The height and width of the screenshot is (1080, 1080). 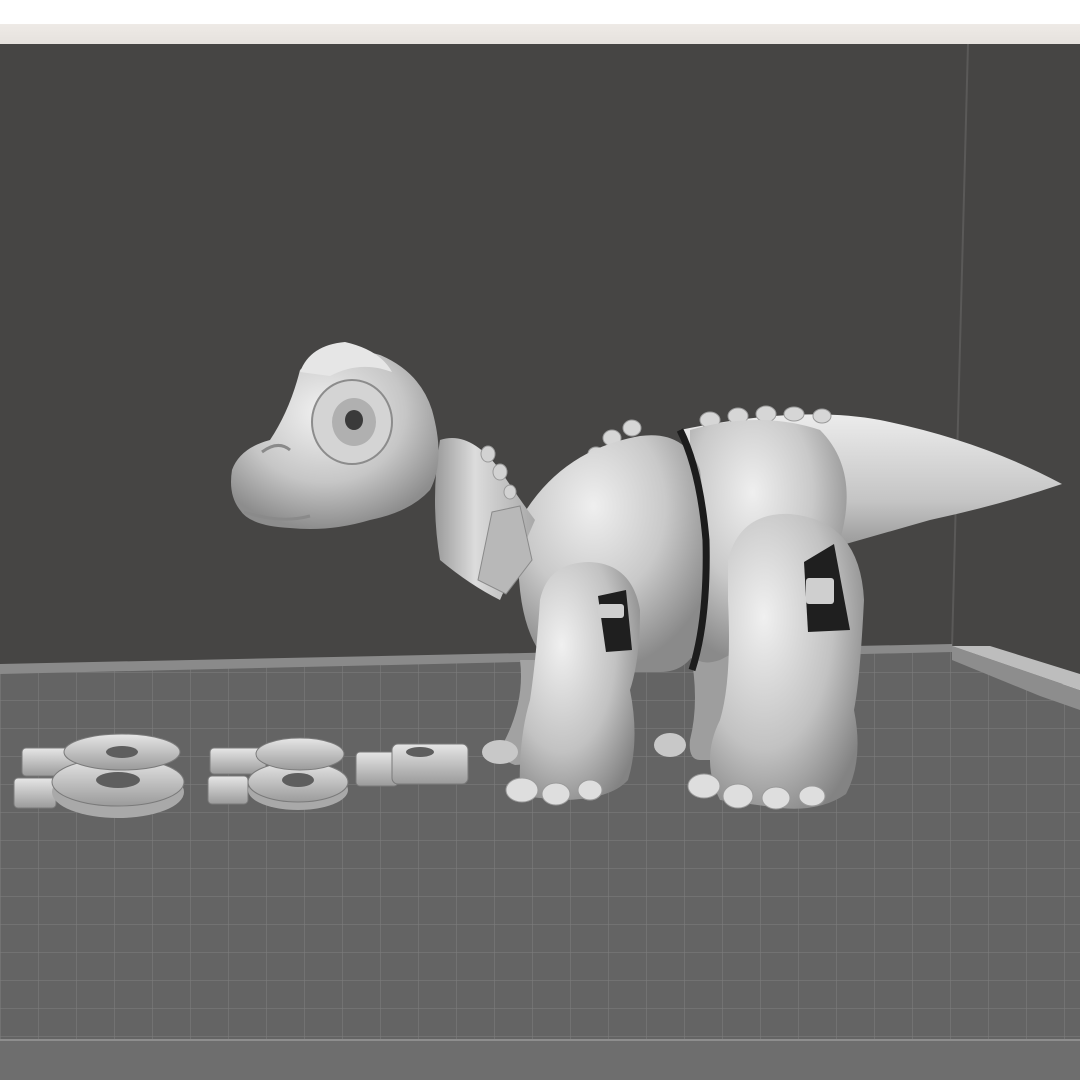 I want to click on toolbar-strip, so click(x=540, y=34).